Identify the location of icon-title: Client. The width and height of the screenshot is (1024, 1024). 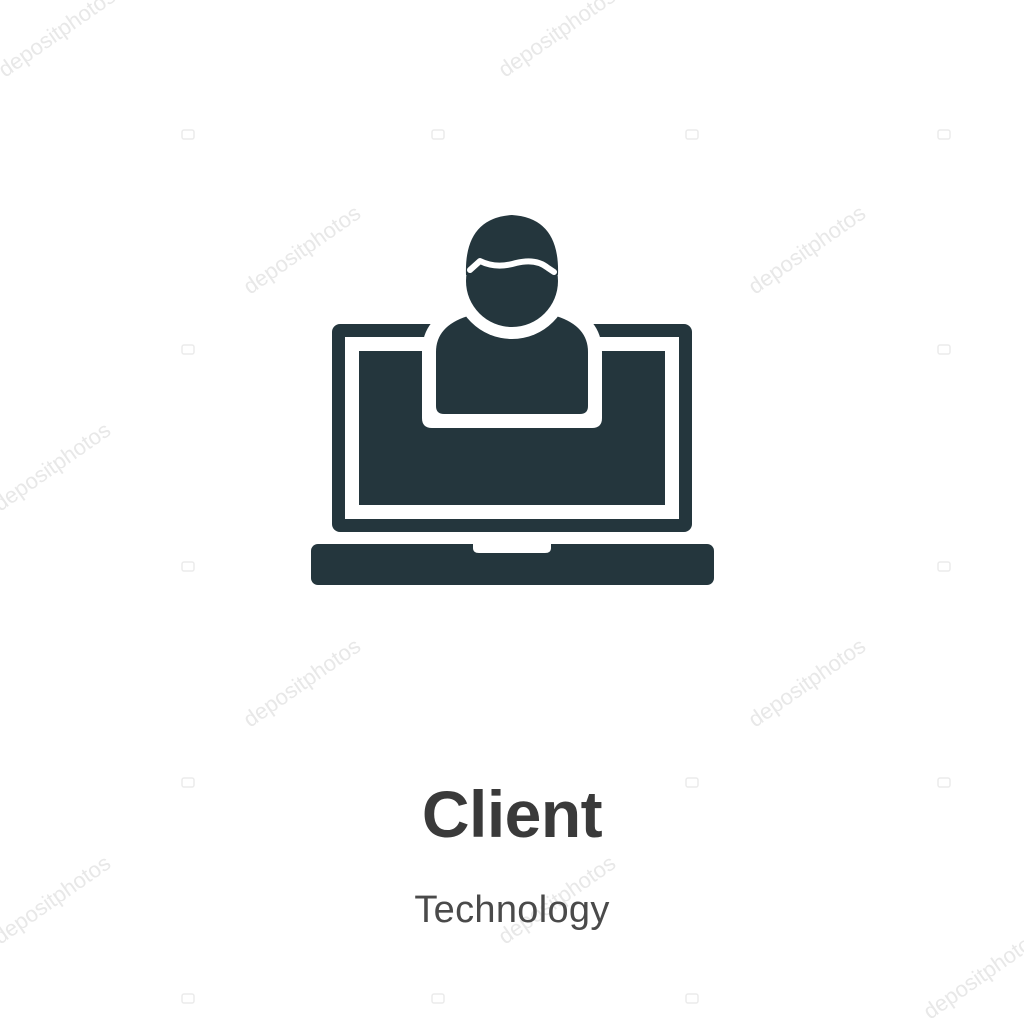
(512, 814).